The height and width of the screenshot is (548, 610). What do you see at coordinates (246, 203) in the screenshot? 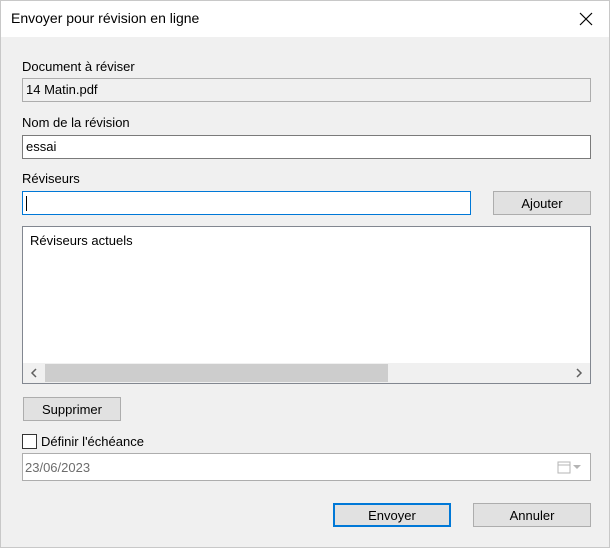
I see `reviewer-input` at bounding box center [246, 203].